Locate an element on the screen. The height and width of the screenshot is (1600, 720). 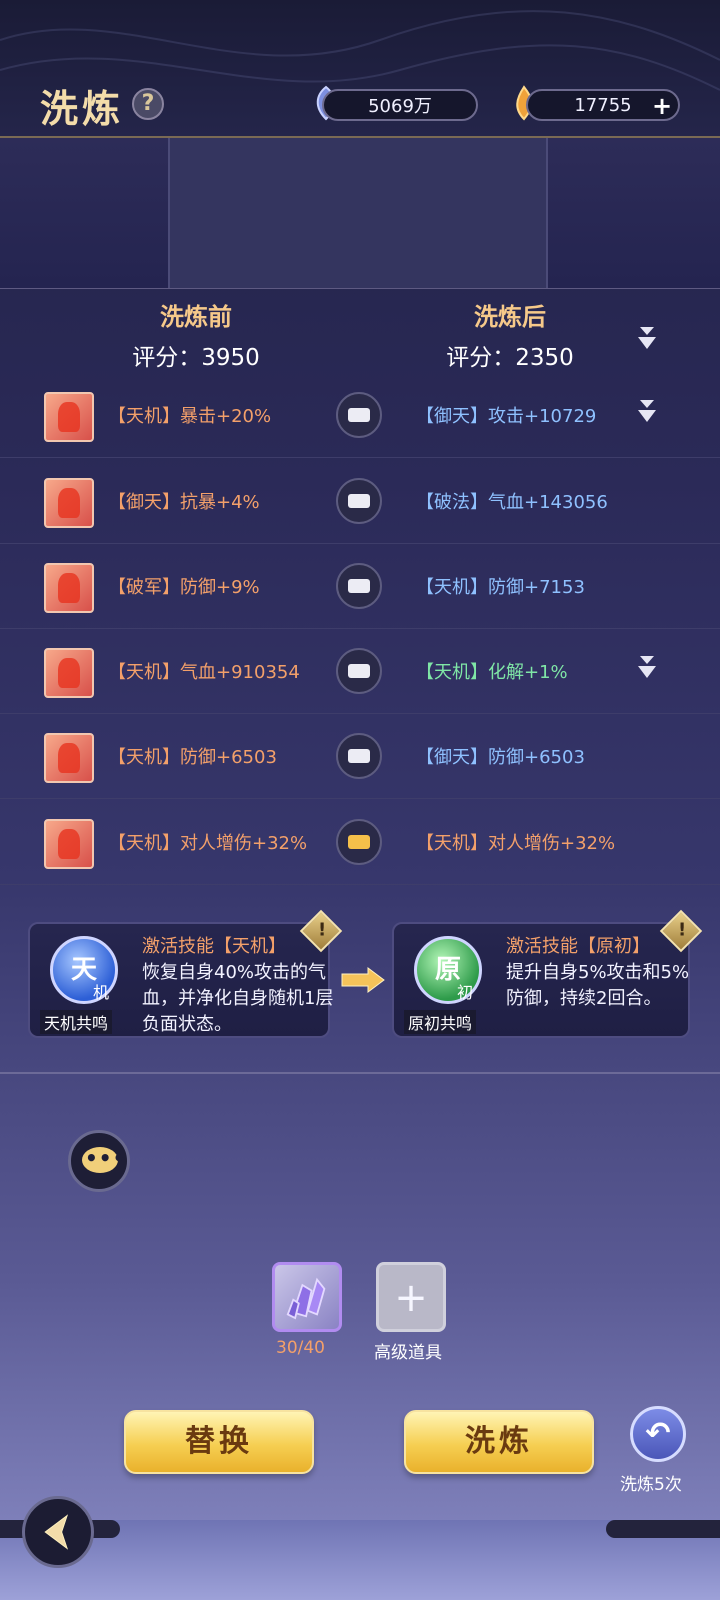
chat-button: ••• is located at coordinates (99, 1161).